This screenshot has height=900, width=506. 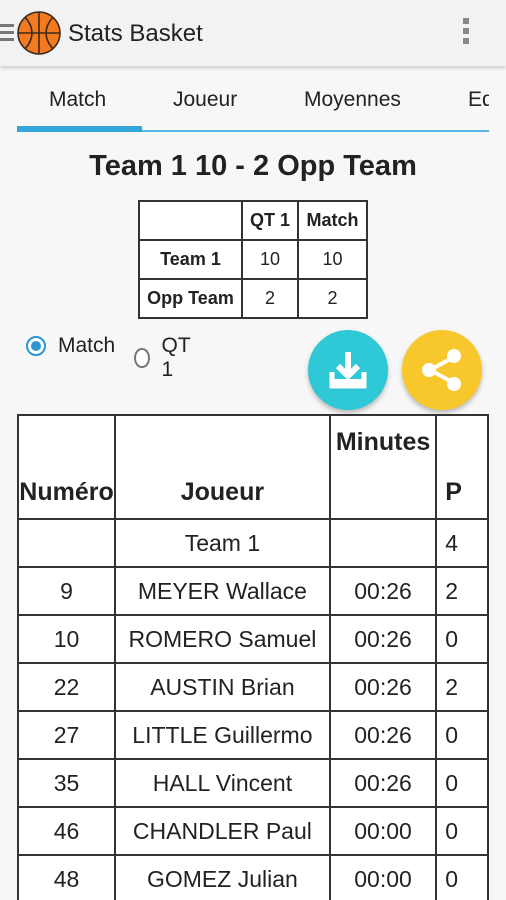 I want to click on cell-number: 10, so click(x=66, y=639).